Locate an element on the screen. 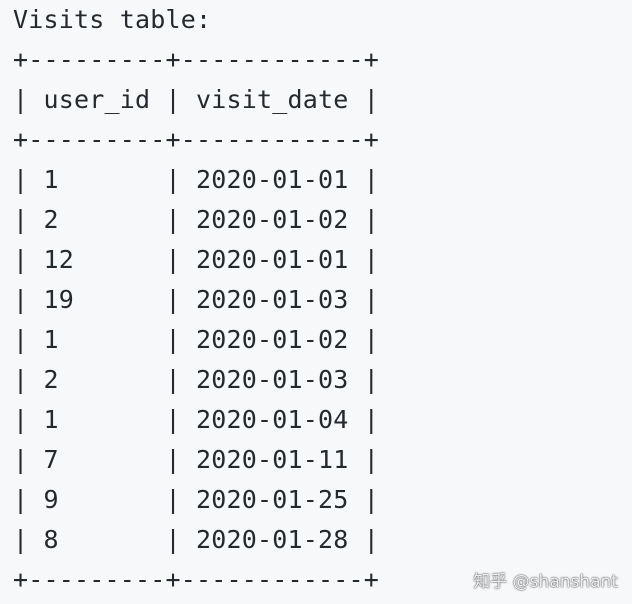 The height and width of the screenshot is (604, 632). table-row: | 2 | 2020-01-02 | is located at coordinates (196, 219).